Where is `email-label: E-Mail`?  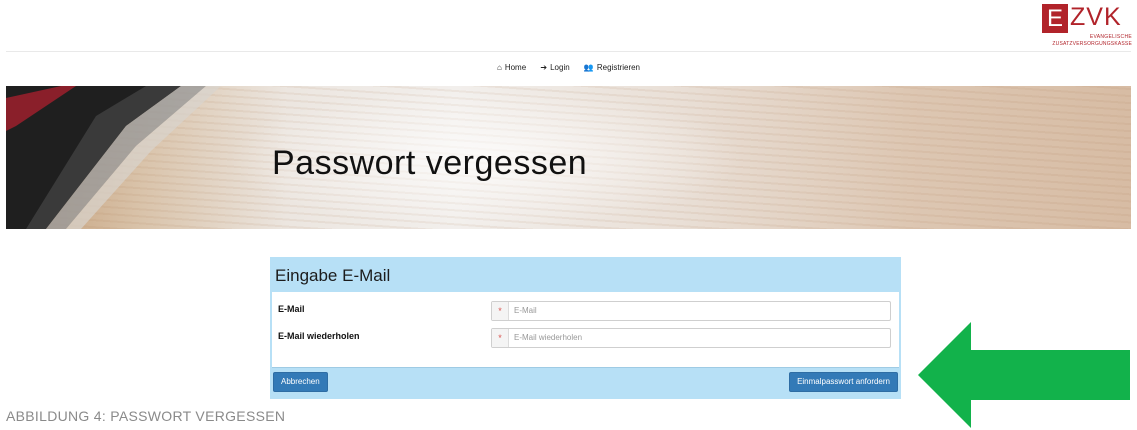
email-label: E-Mail is located at coordinates (291, 309).